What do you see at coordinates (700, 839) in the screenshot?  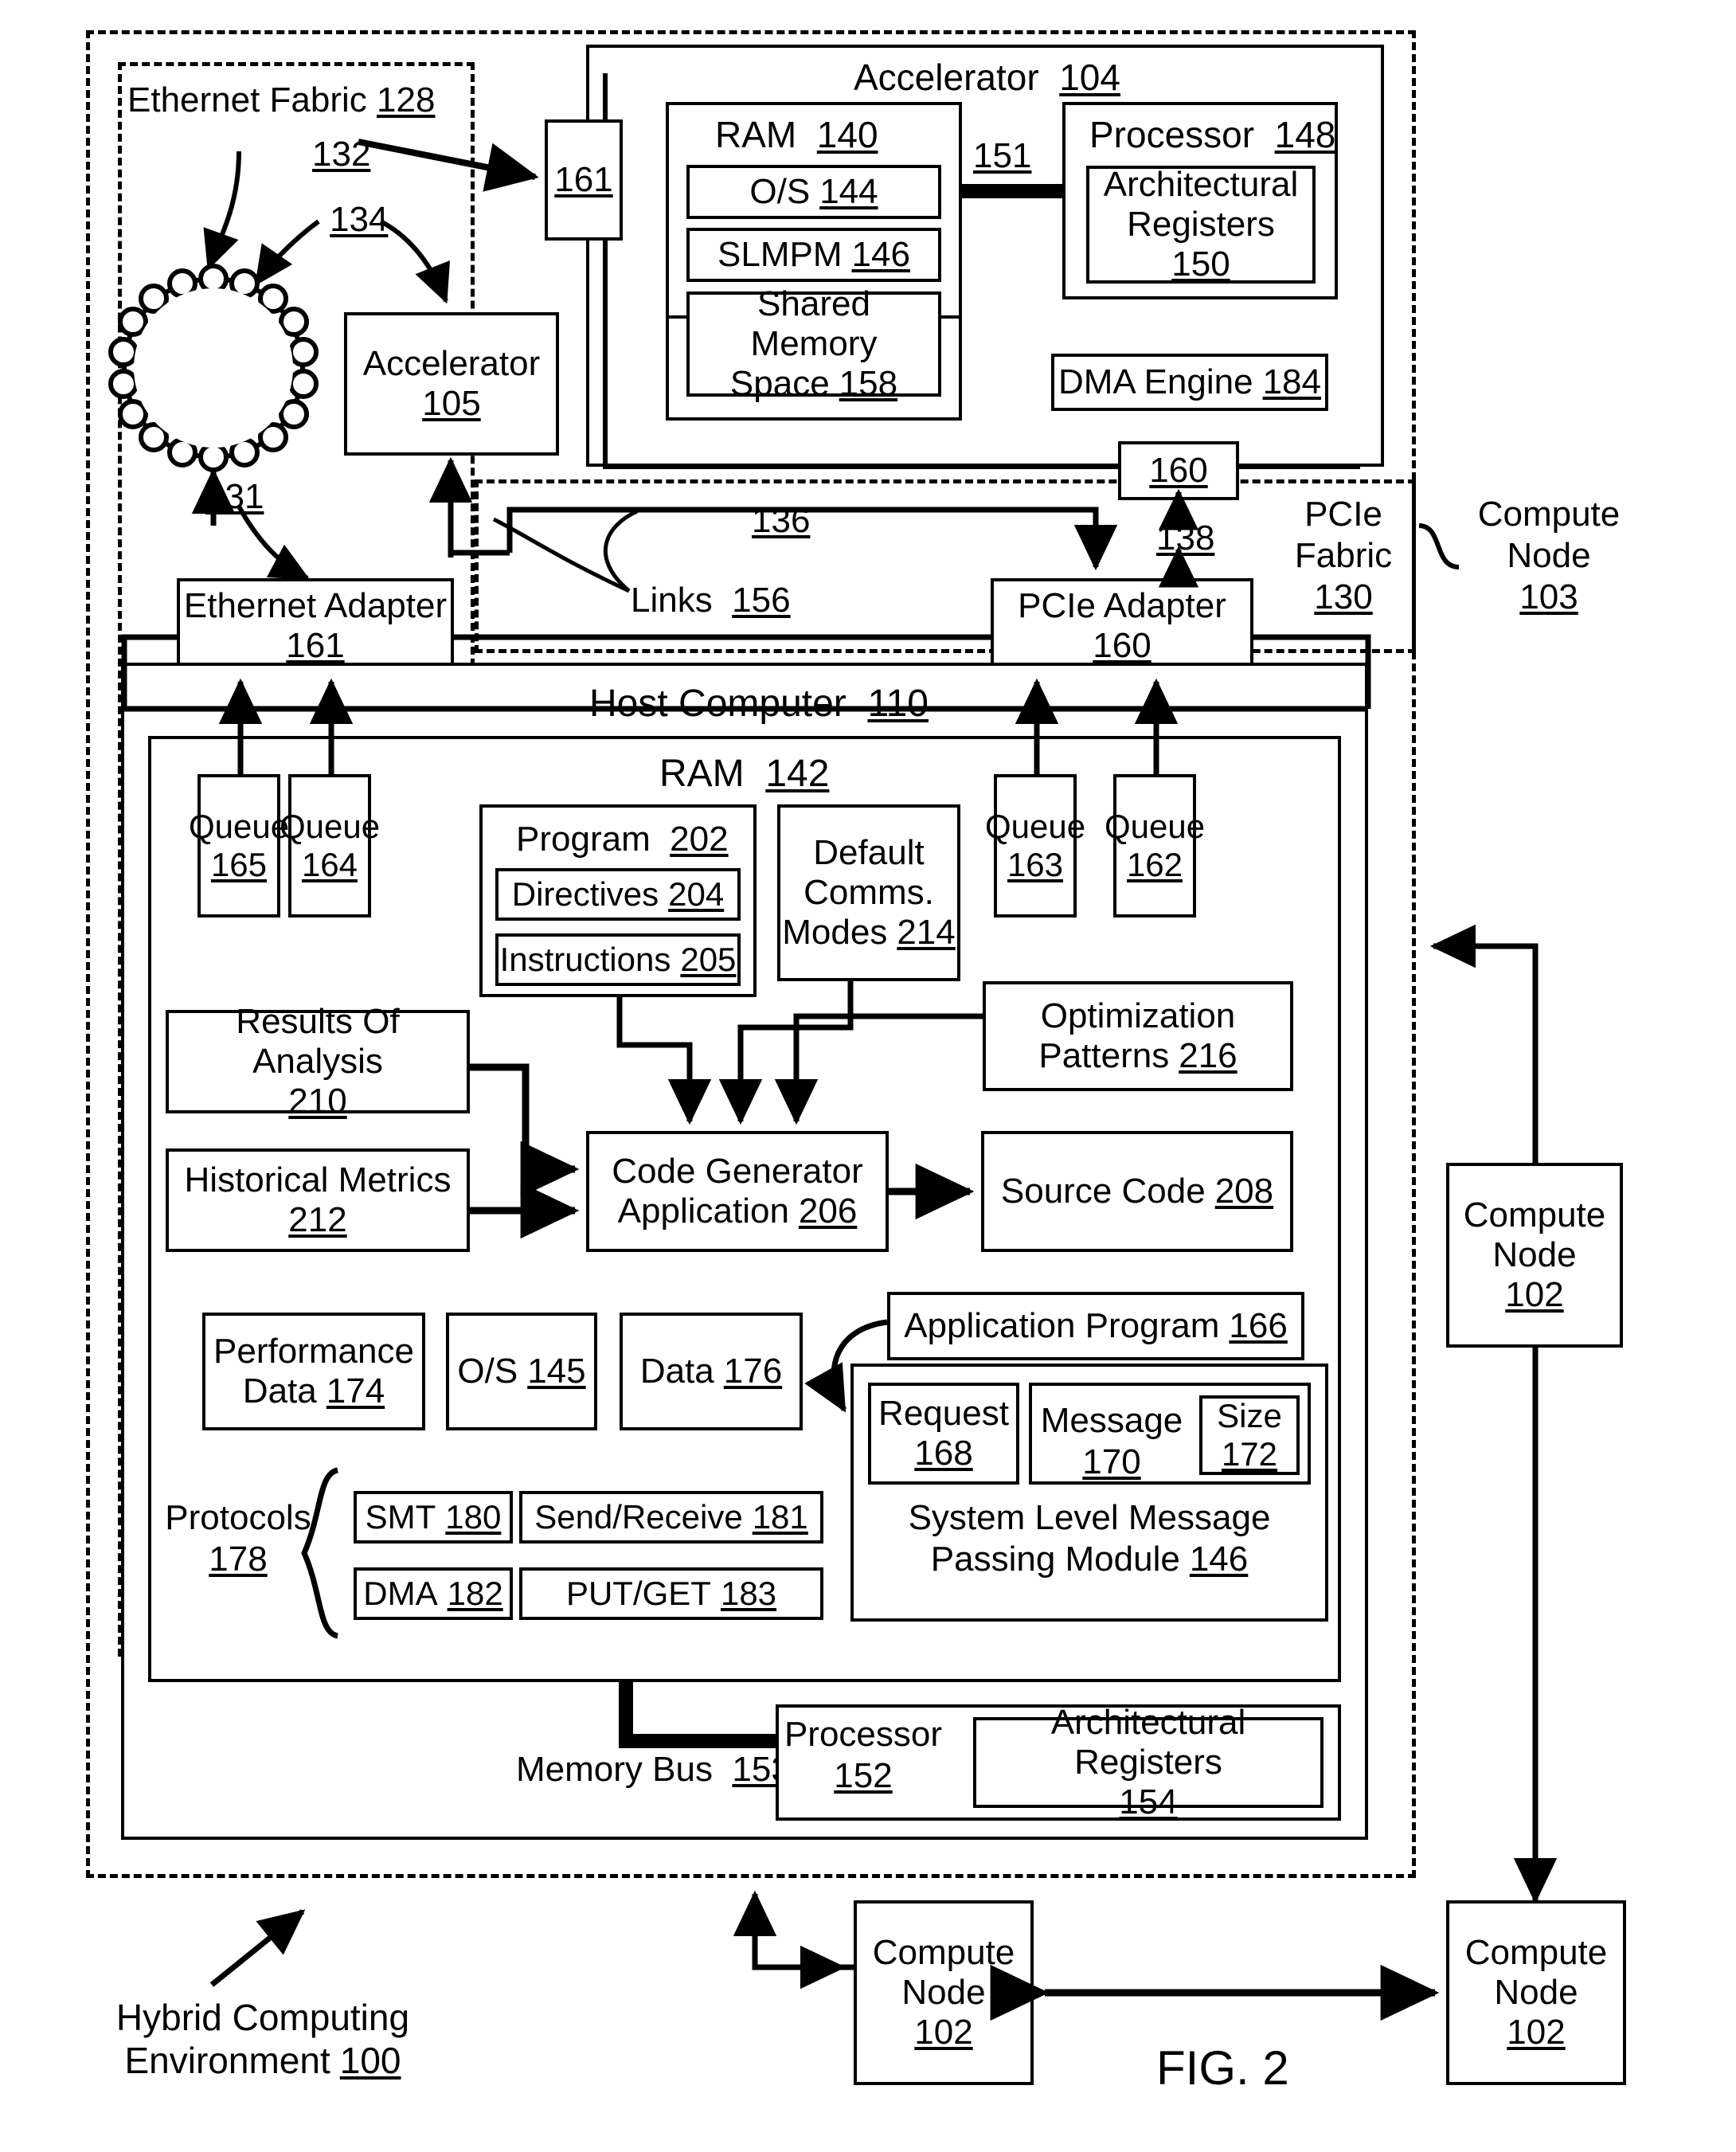 I see `program-202-ref: 202` at bounding box center [700, 839].